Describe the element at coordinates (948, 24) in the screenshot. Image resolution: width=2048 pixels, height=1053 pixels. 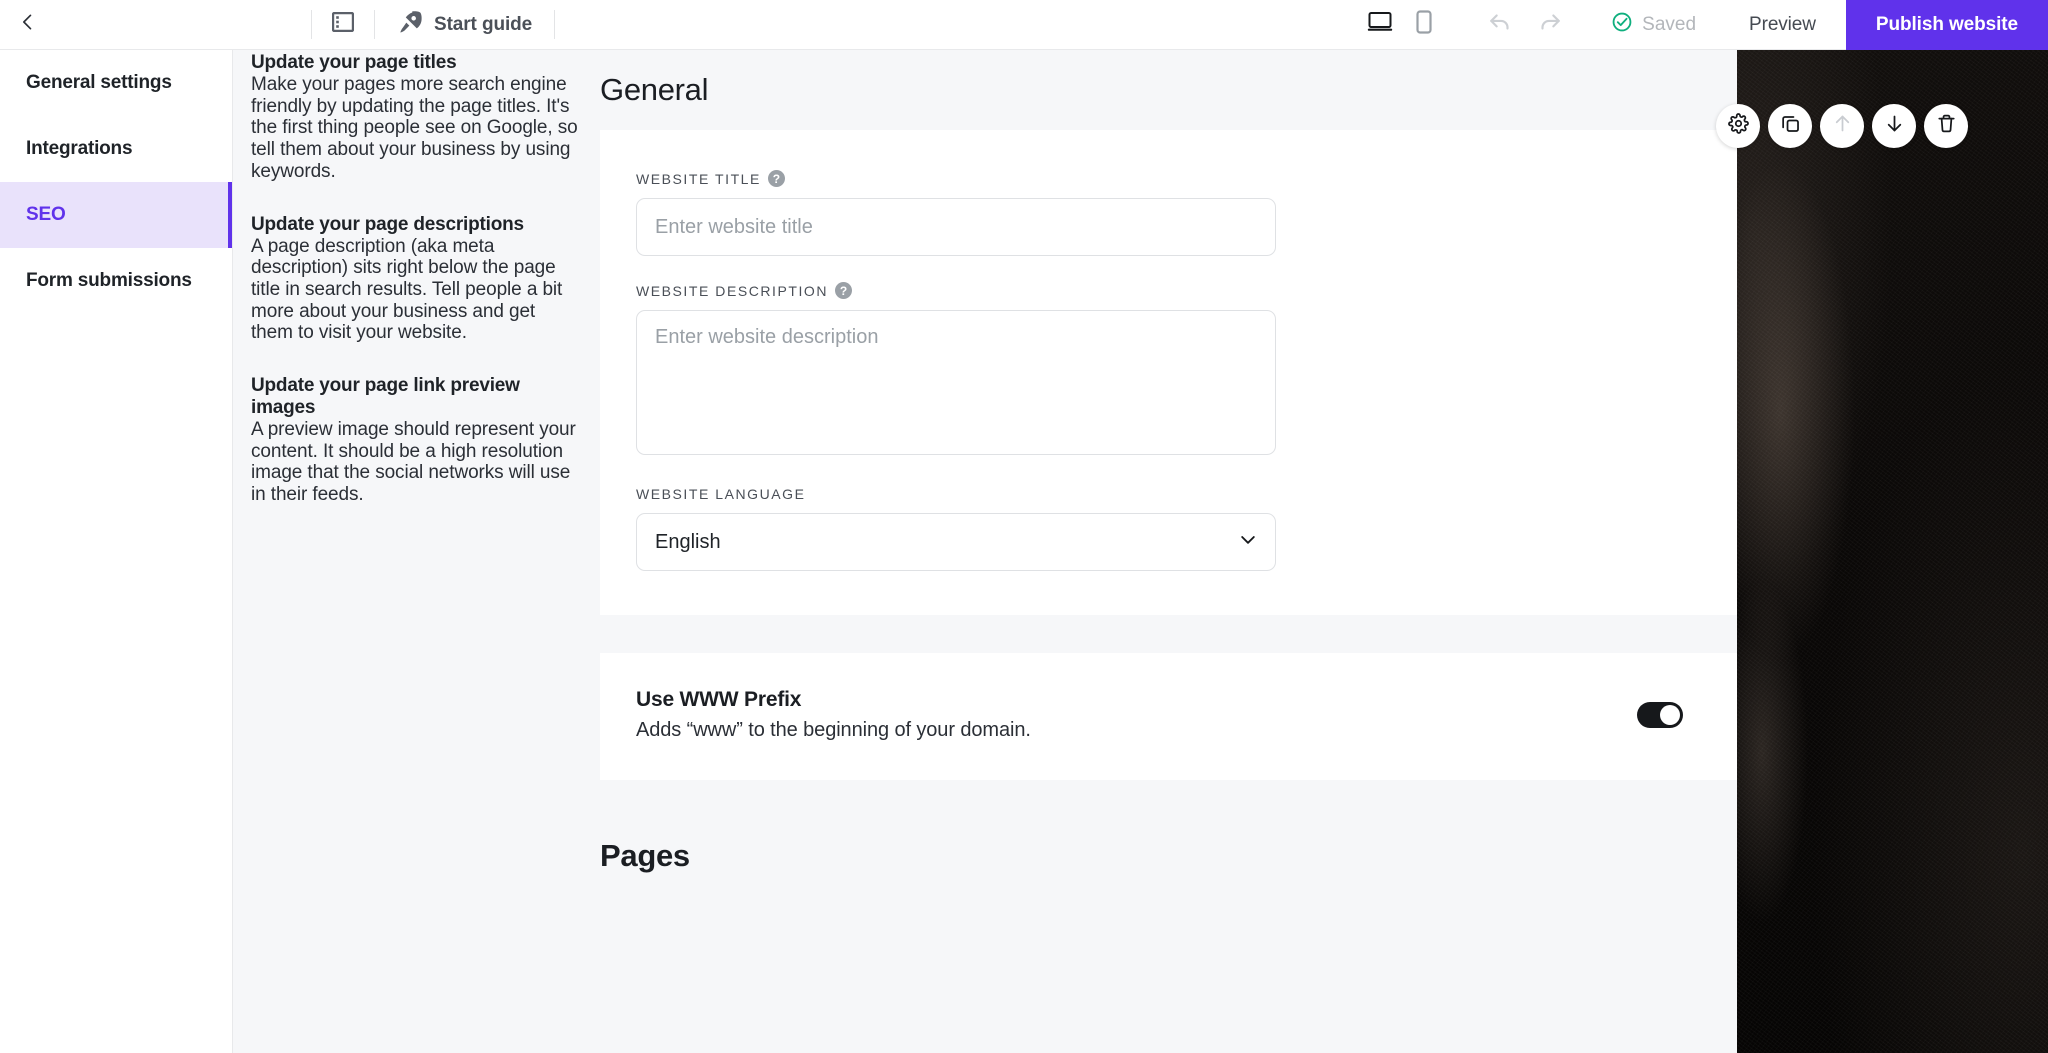
I see `toolbar-flex-spacer` at that location.